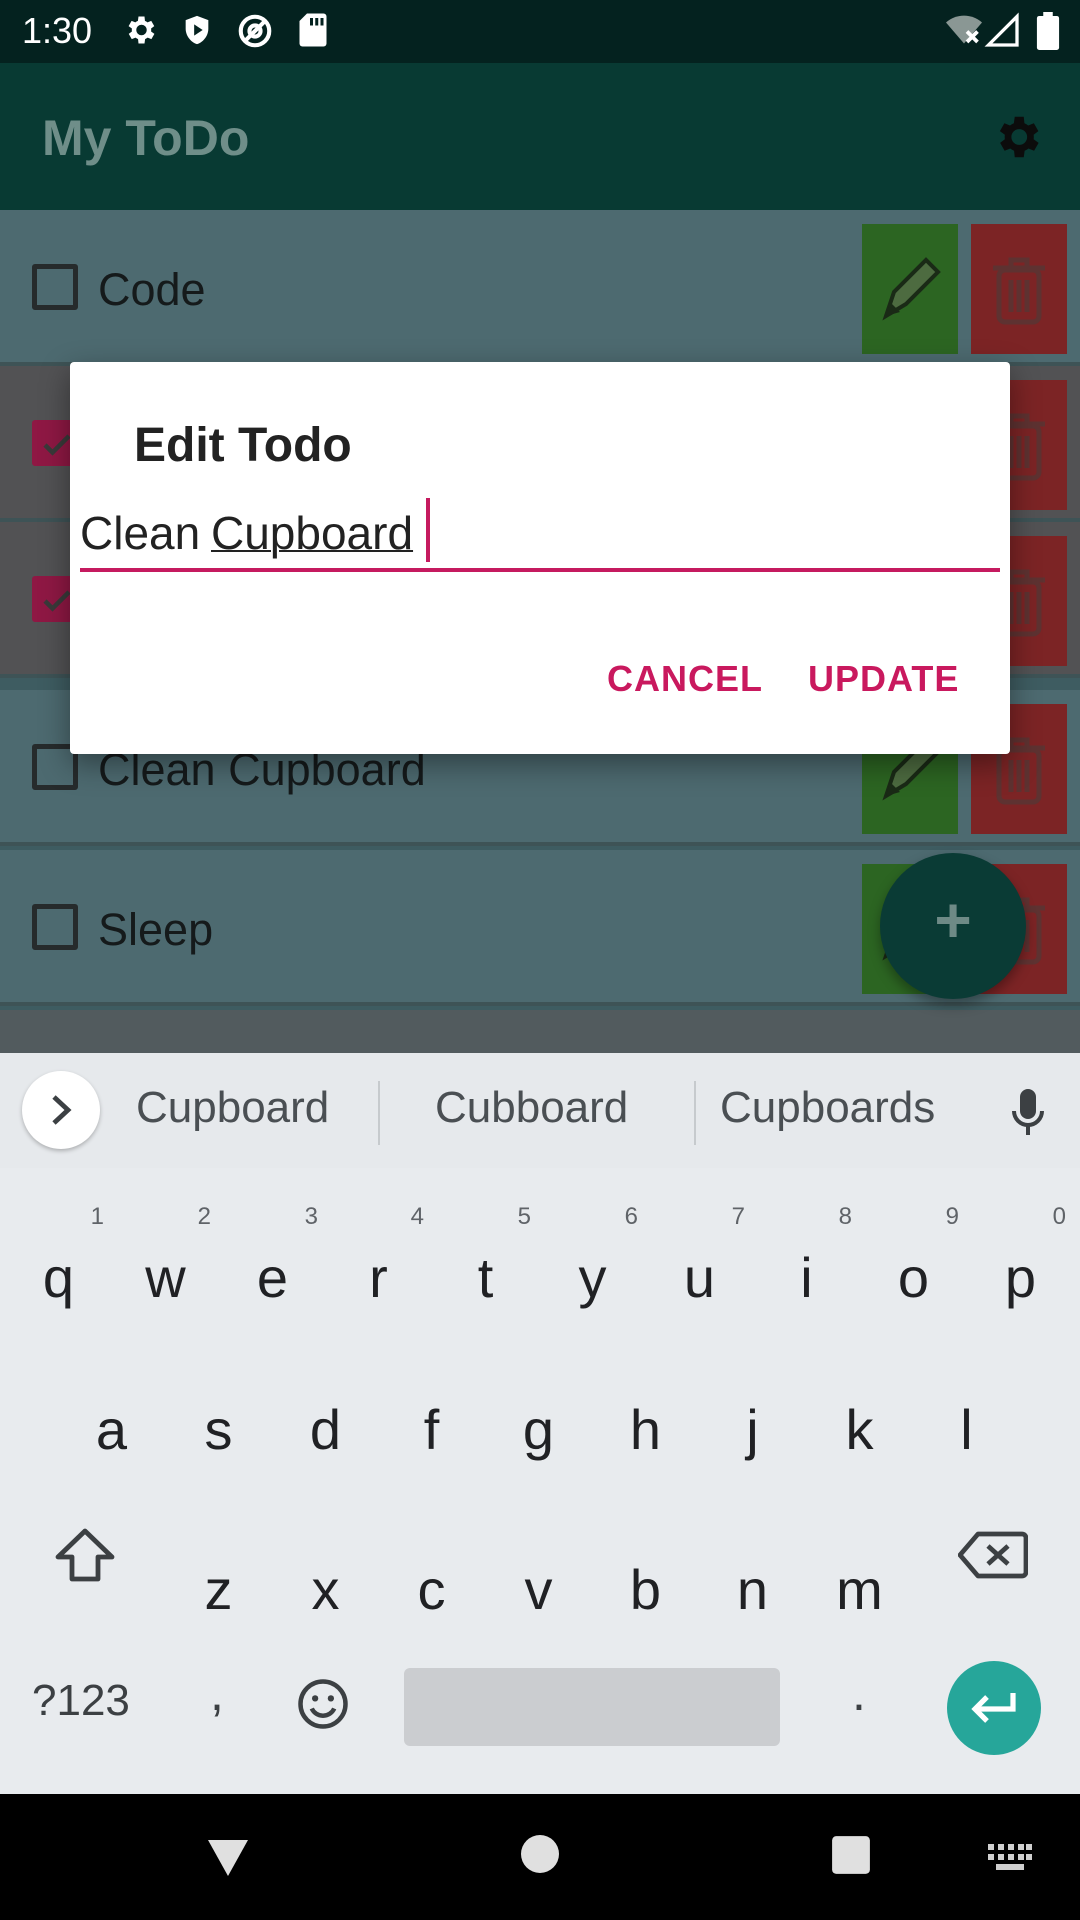 The height and width of the screenshot is (1920, 1080). I want to click on trash-icon, so click(1019, 291).